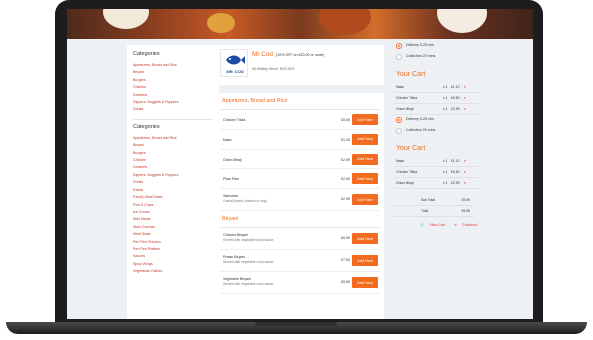 The height and width of the screenshot is (340, 593). I want to click on fish-icon, so click(235, 60).